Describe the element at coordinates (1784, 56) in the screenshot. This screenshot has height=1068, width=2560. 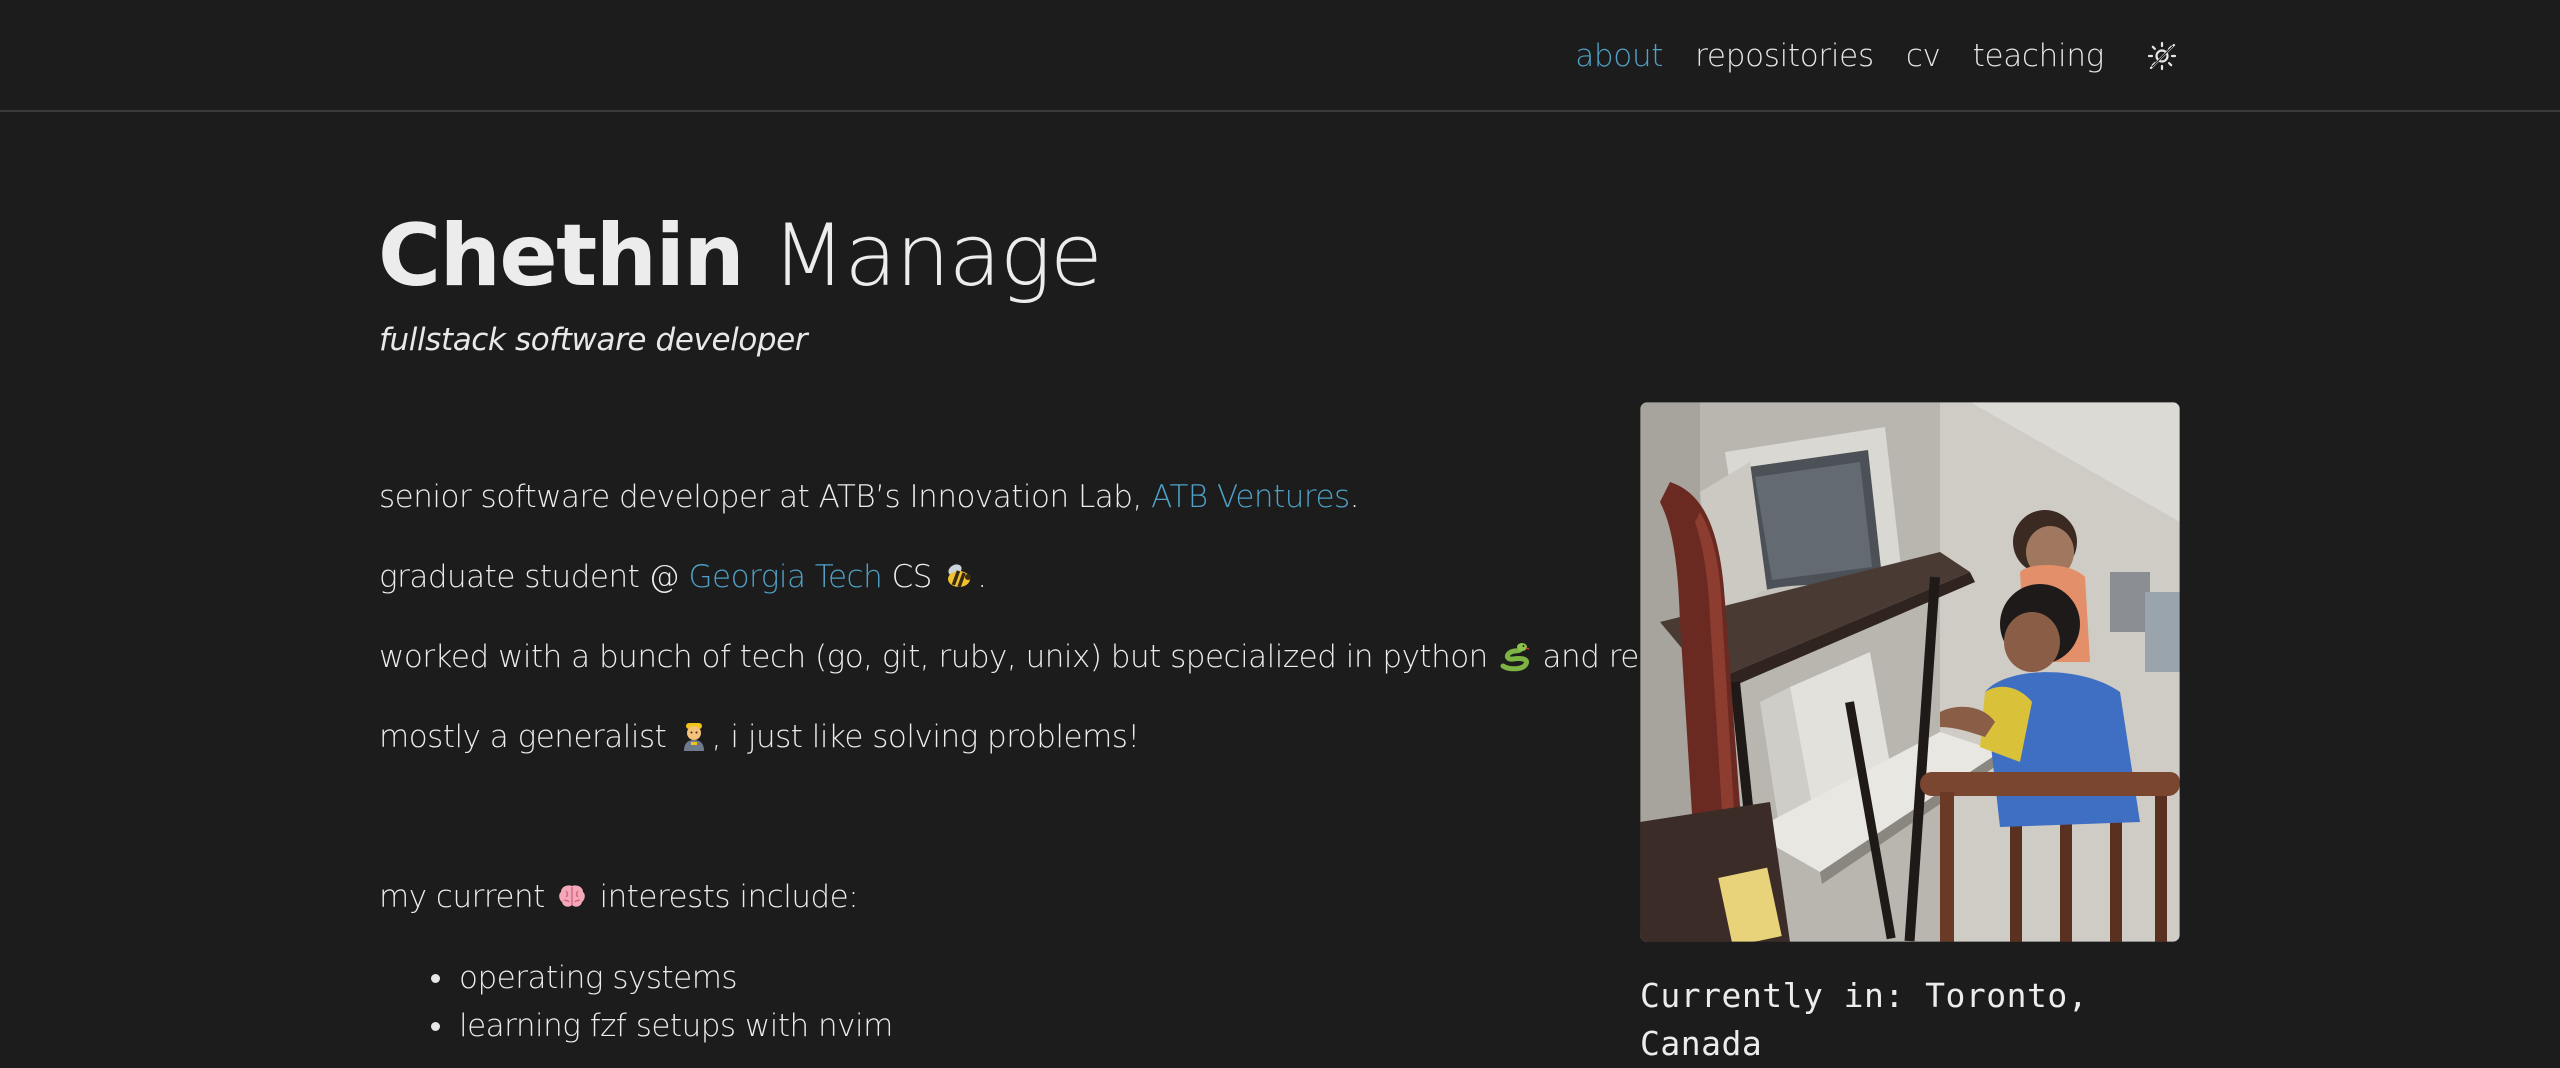
I see `nav-repositories-link: repositories` at that location.